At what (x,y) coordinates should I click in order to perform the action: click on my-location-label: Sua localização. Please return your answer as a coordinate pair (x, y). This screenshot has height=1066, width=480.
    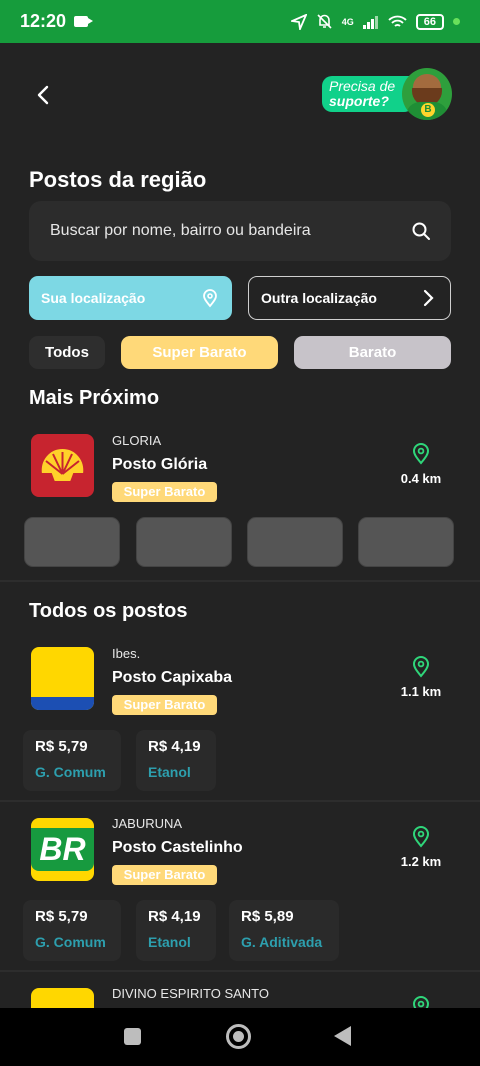
    Looking at the image, I should click on (93, 298).